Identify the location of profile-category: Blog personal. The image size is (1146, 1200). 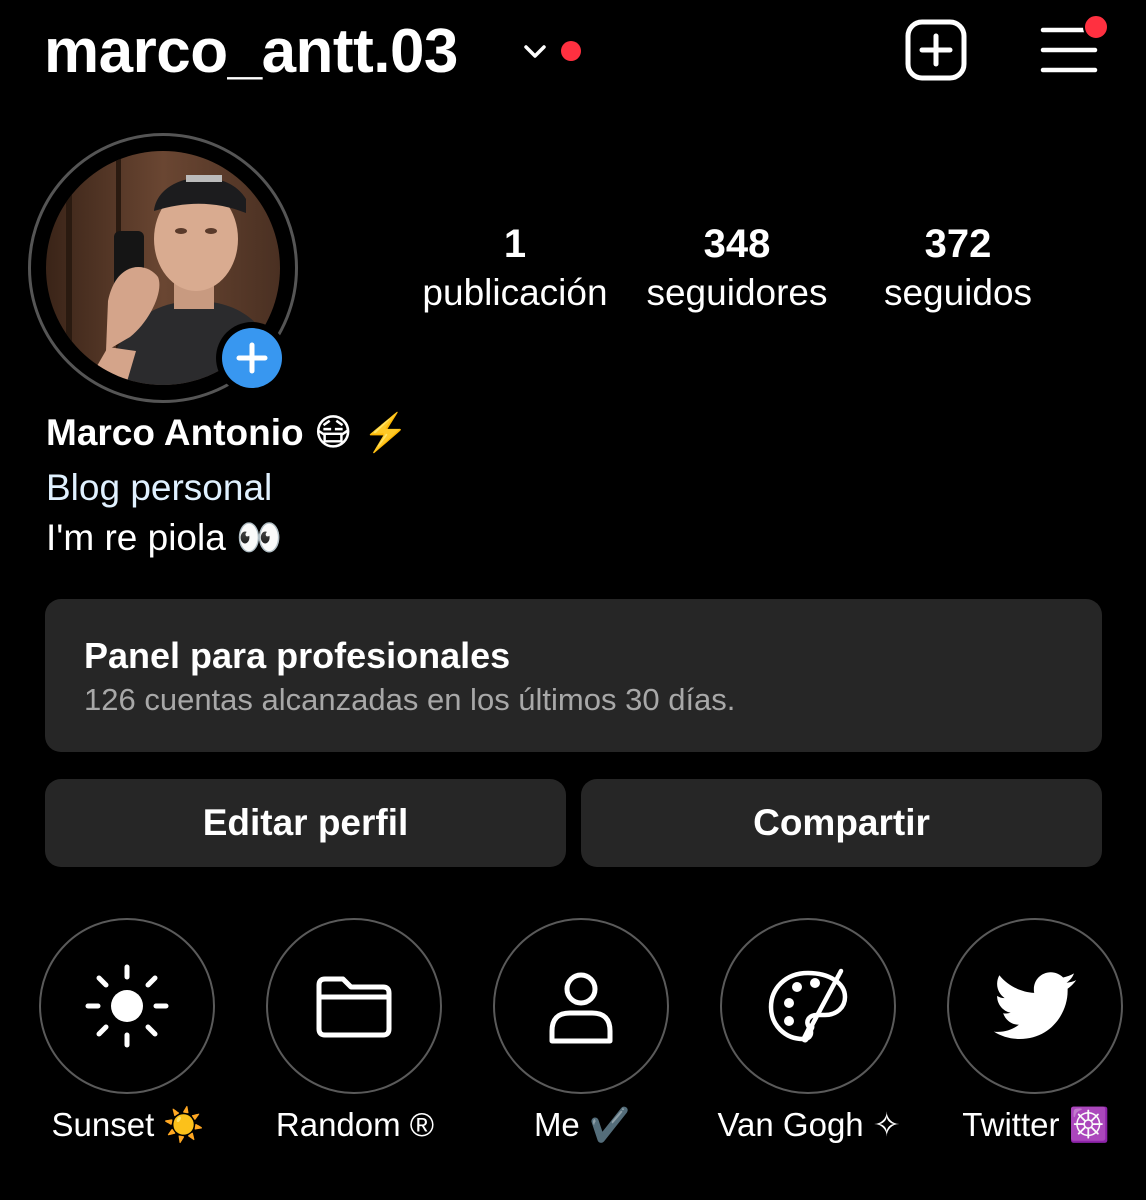
(159, 487).